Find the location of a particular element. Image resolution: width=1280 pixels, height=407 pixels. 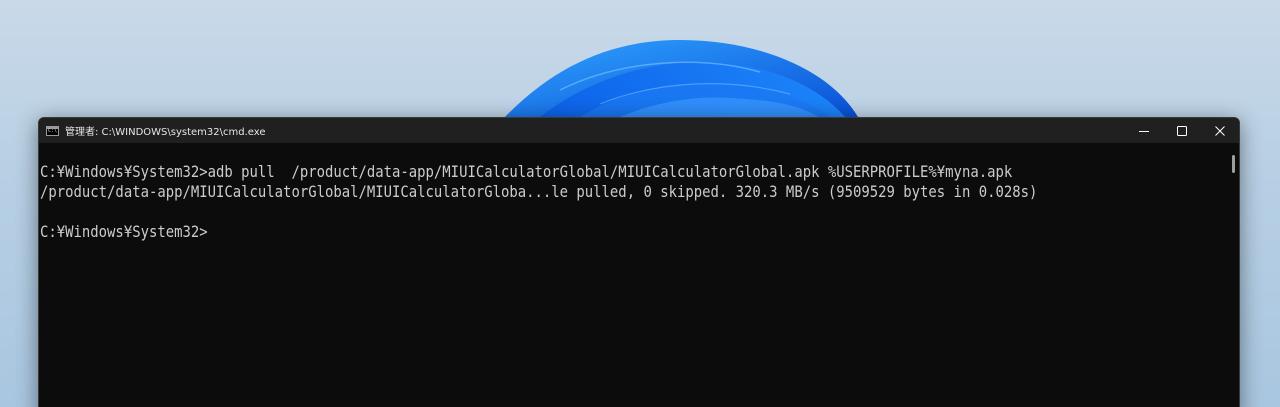

console-line-prompt: C:¥Windows¥System32> is located at coordinates (124, 231).